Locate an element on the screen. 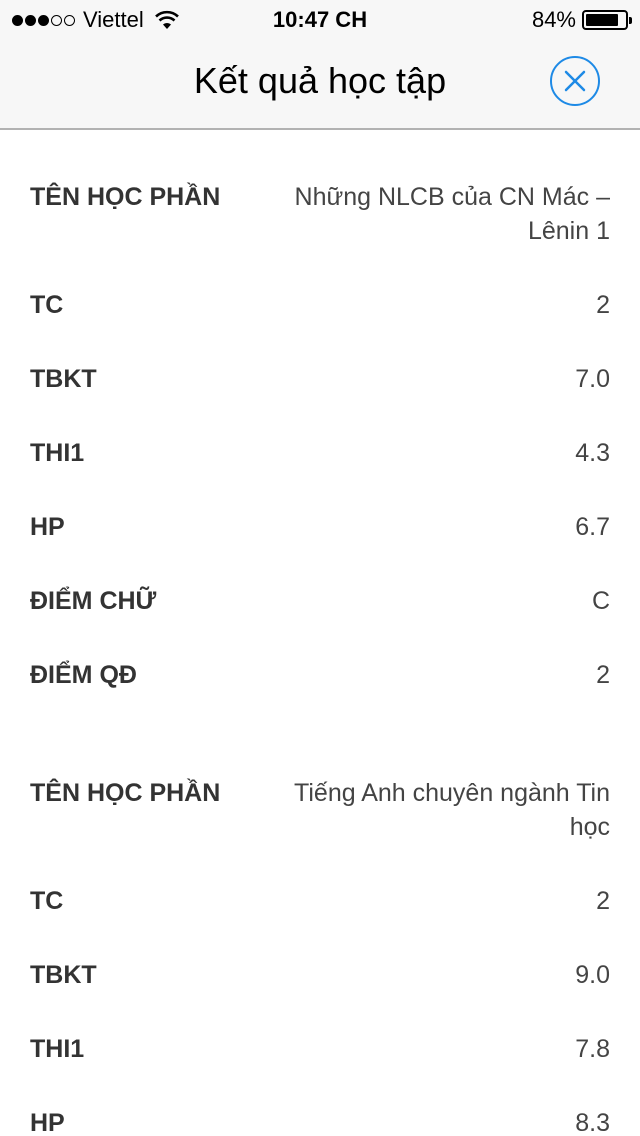 The height and width of the screenshot is (1136, 640). row-label: ĐIỂM QĐ is located at coordinates (83, 675).